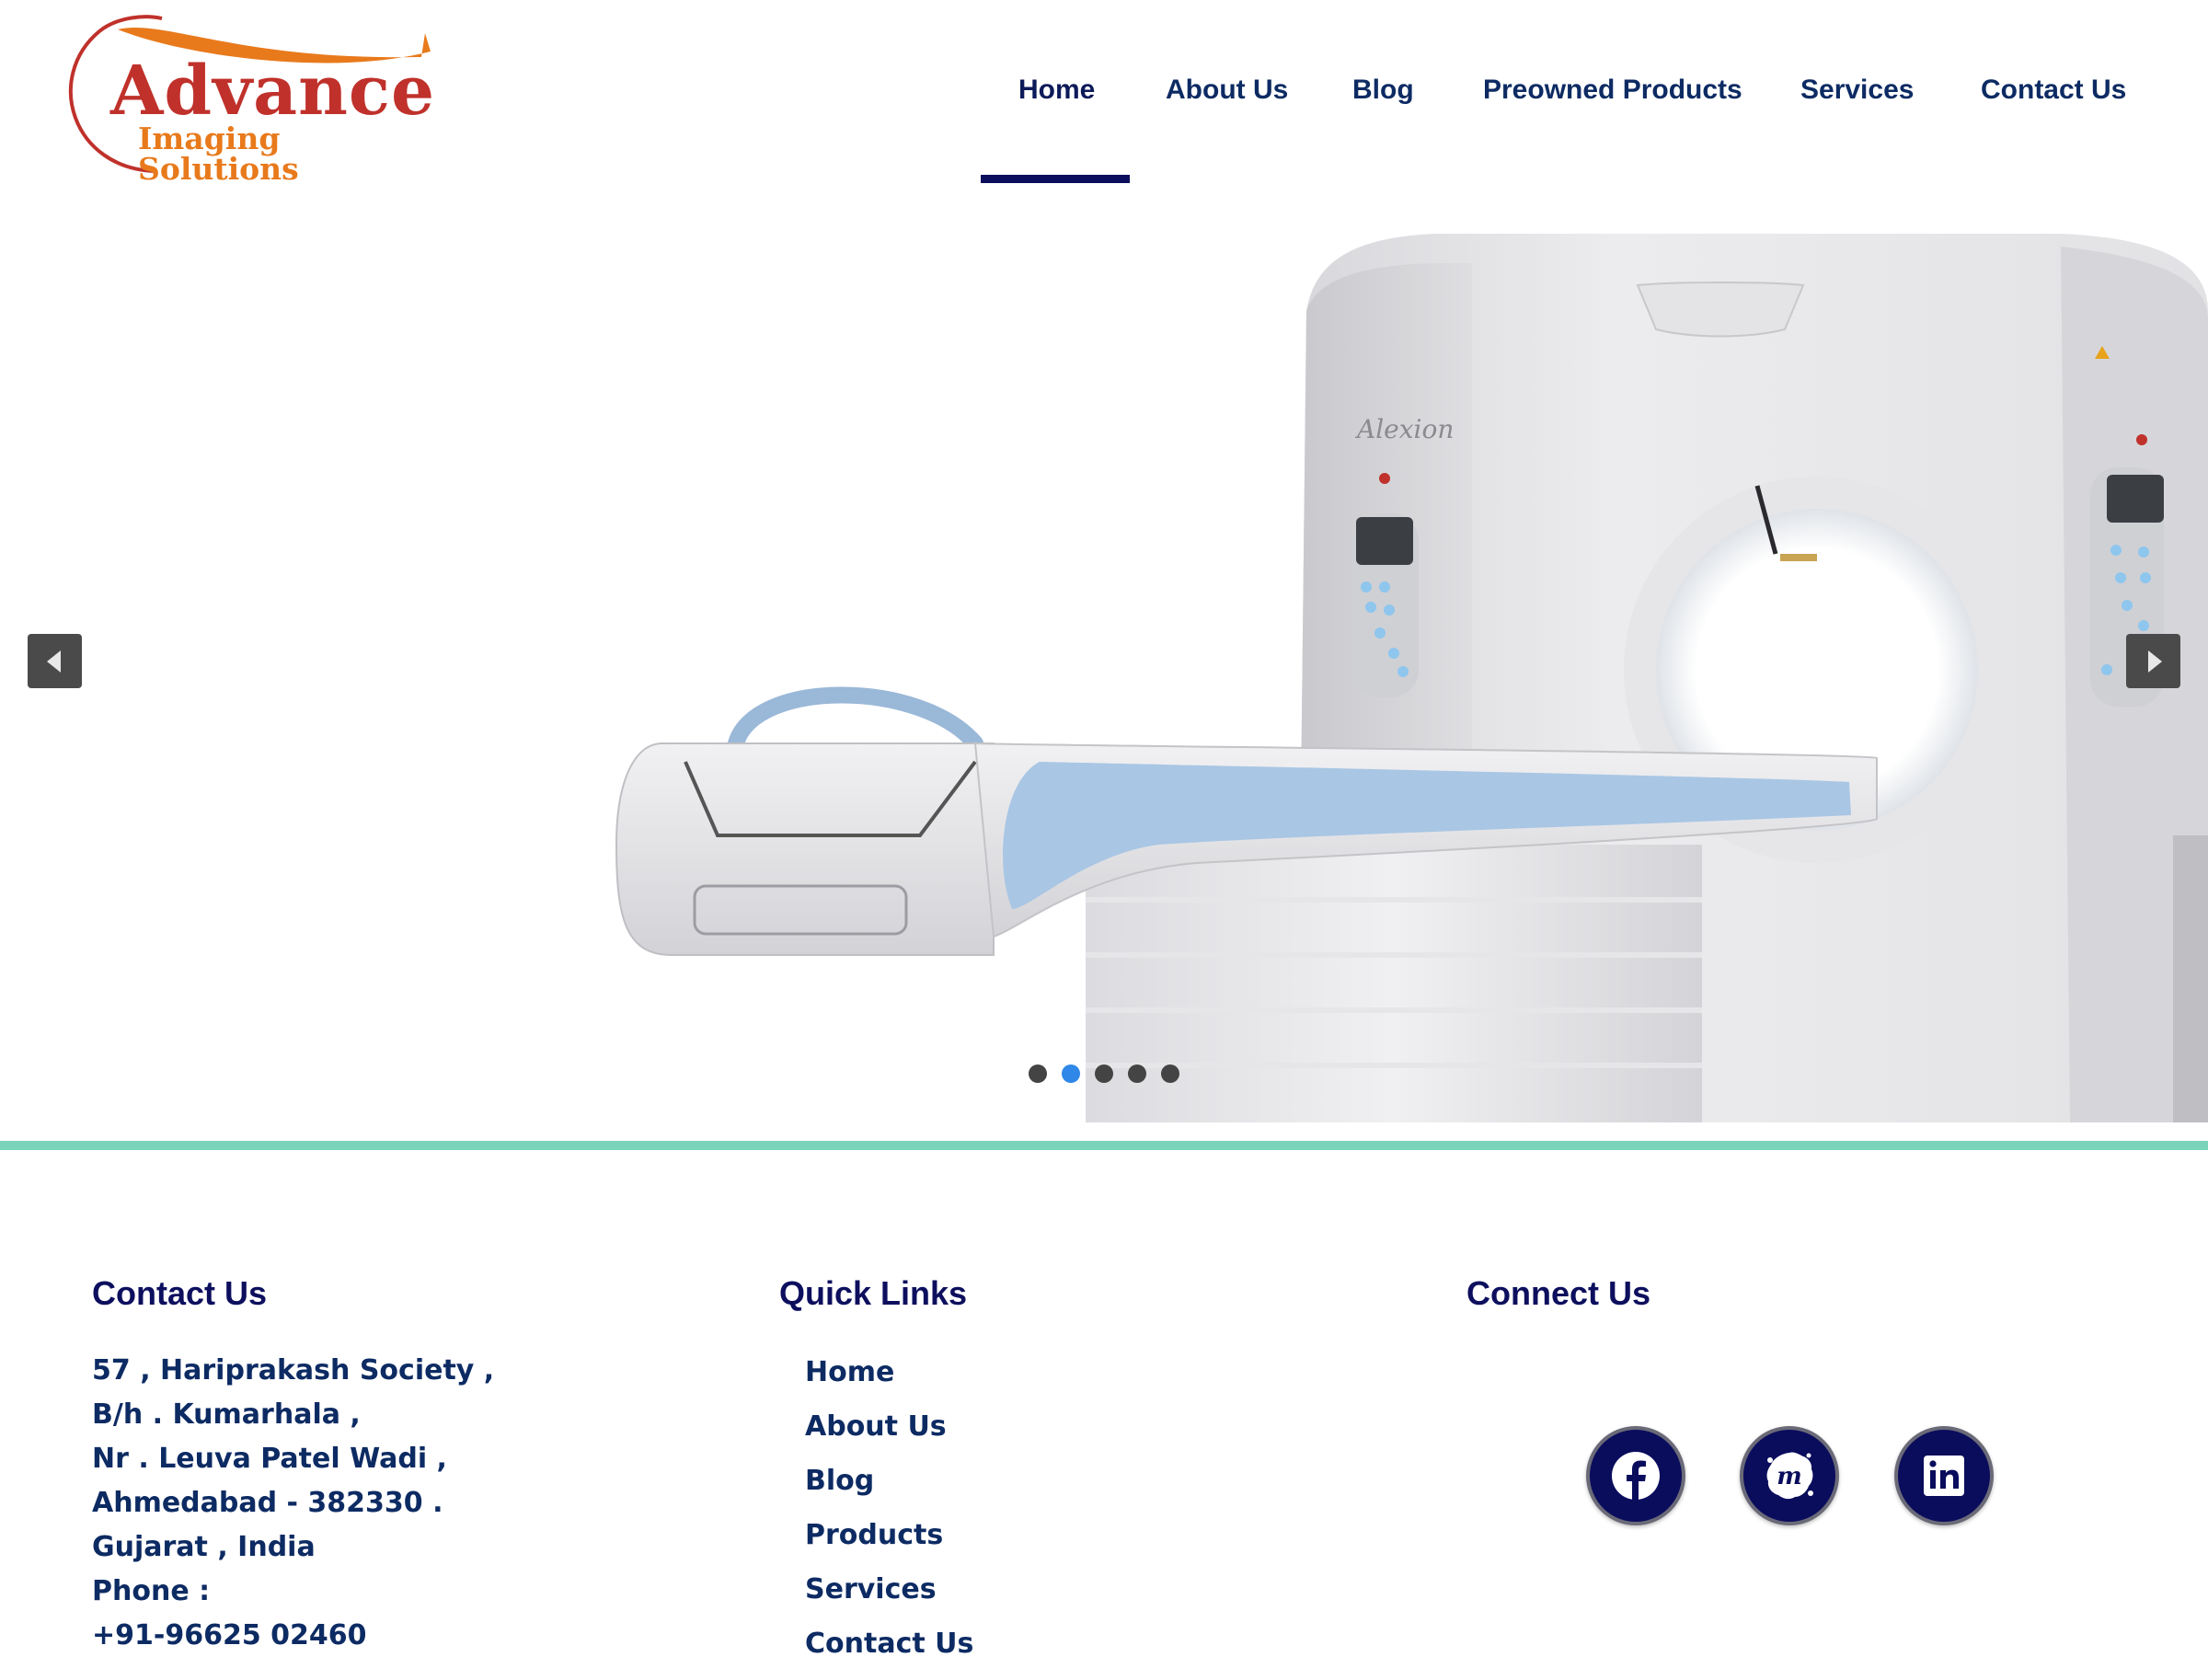 Image resolution: width=2208 pixels, height=1680 pixels. I want to click on address-line: 57 , Hariprakash Society ,, so click(293, 1370).